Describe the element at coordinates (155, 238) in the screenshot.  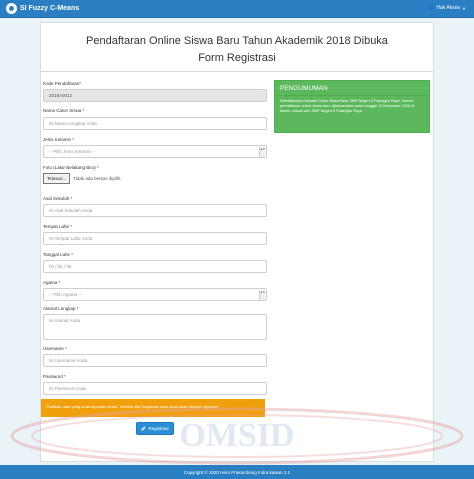
I see `tempat-input: Isi Tempat Lahir Anda` at that location.